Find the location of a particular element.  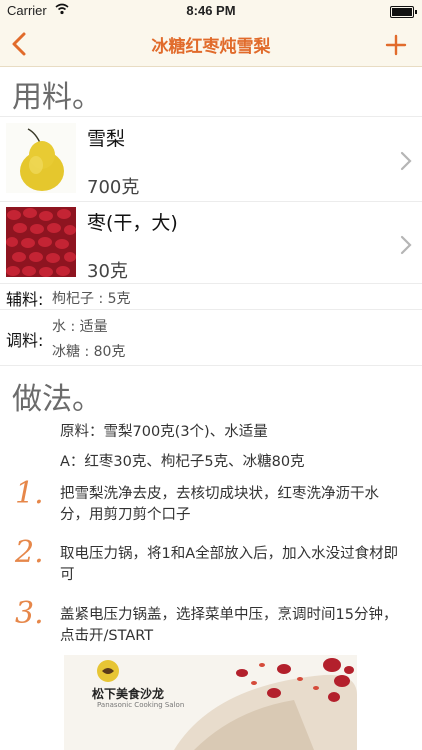

ingredient-name: 雪梨 is located at coordinates (106, 139).